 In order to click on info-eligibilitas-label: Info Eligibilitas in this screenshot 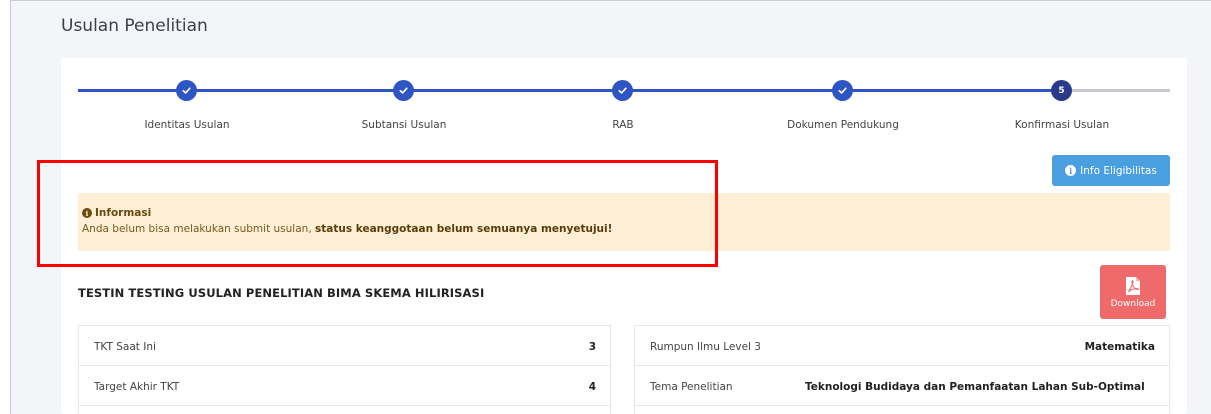, I will do `click(1118, 170)`.